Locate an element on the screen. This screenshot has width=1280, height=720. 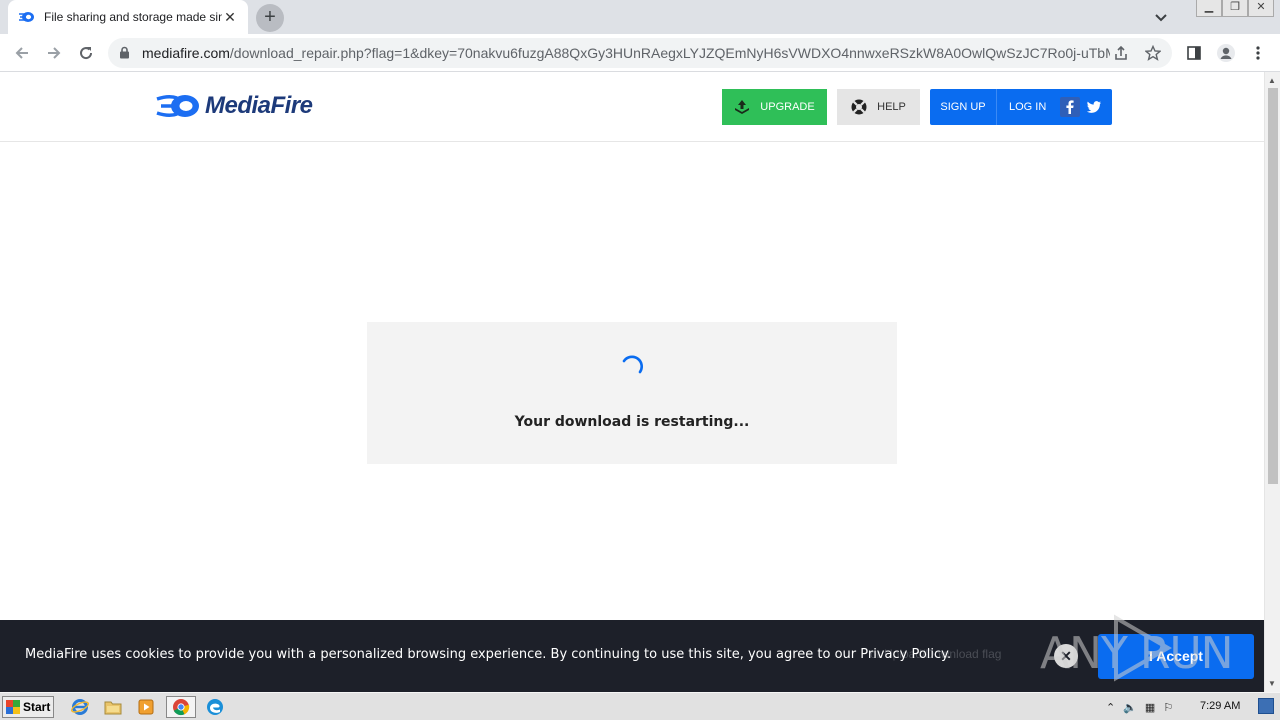
page-scrollbar: ▲ ▼ is located at coordinates (1272, 382).